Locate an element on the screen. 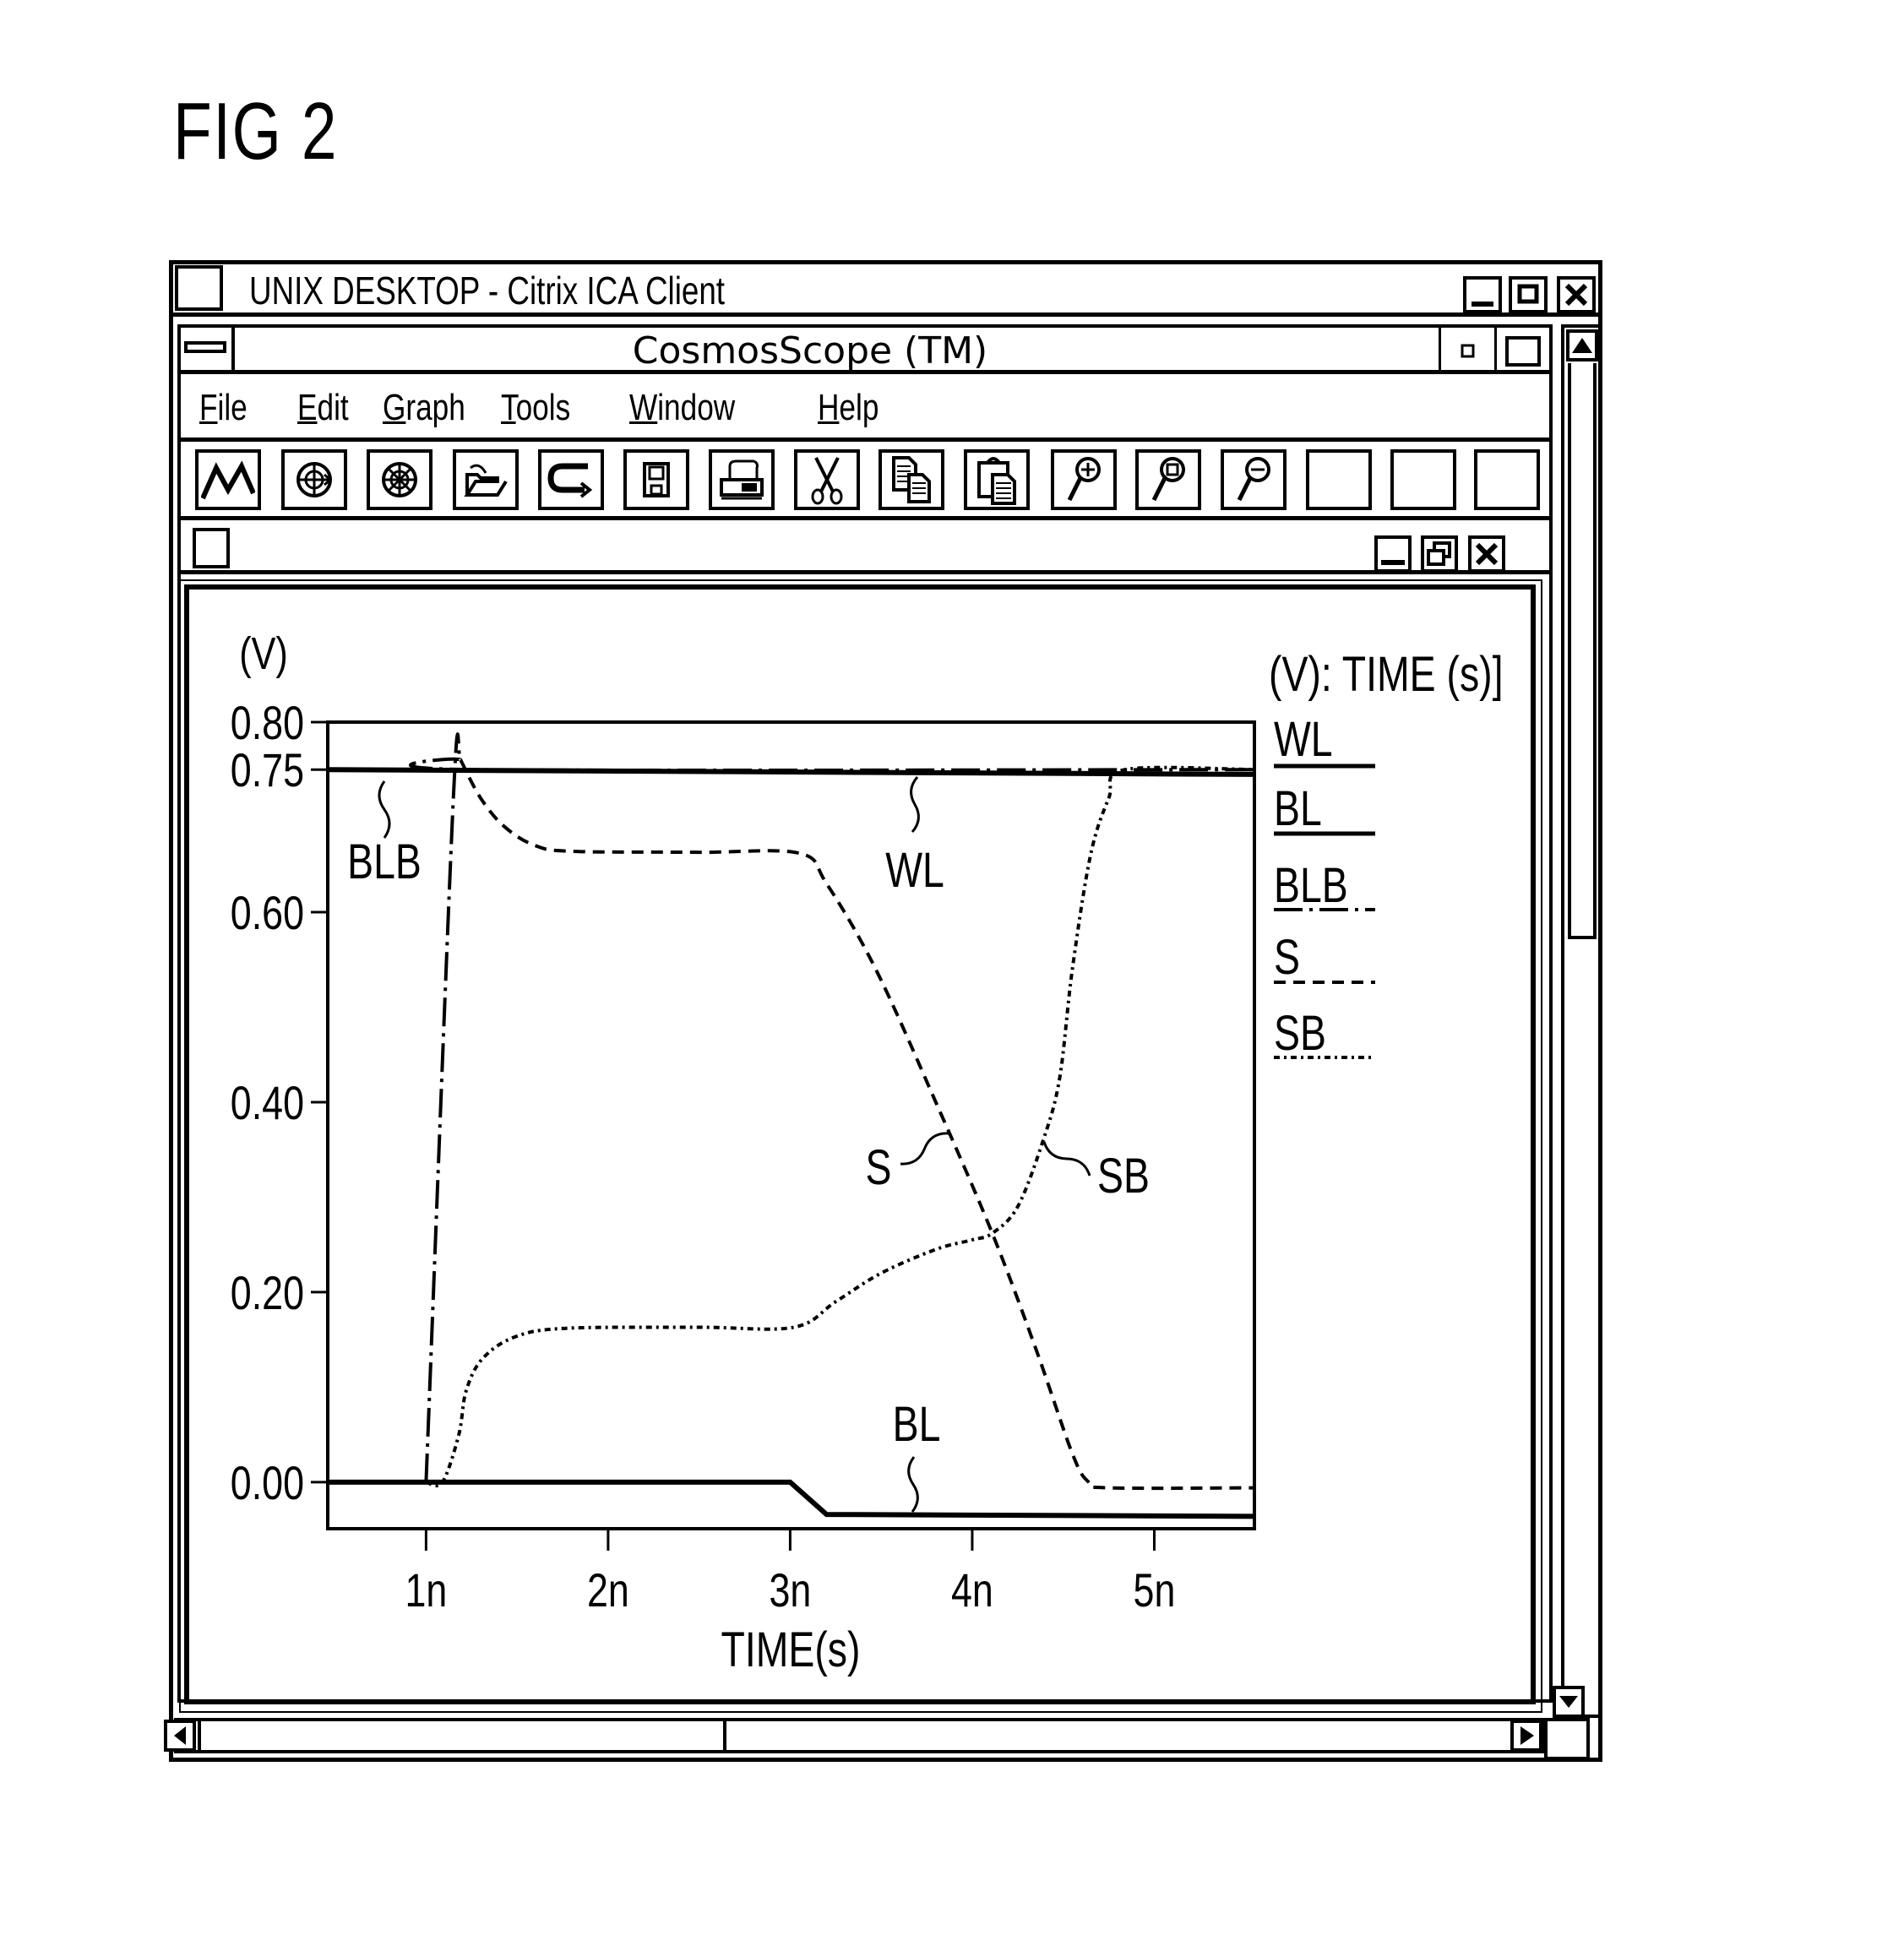 The image size is (1904, 1951). legend-label-sb: SB is located at coordinates (1300, 1033).